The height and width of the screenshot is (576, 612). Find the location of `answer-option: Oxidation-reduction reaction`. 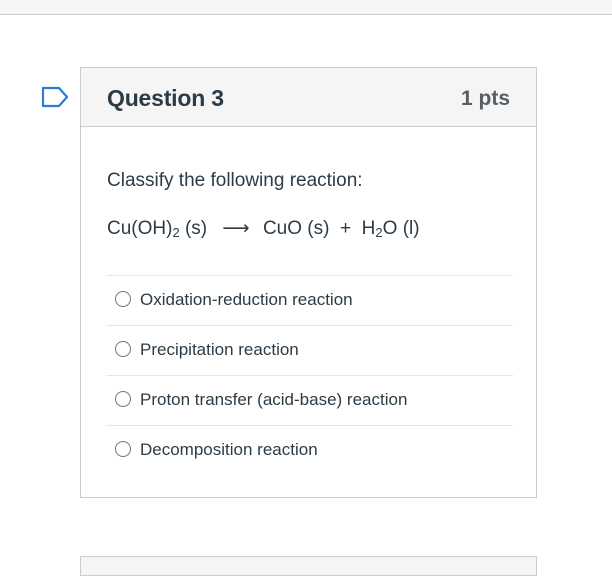

answer-option: Oxidation-reduction reaction is located at coordinates (310, 301).